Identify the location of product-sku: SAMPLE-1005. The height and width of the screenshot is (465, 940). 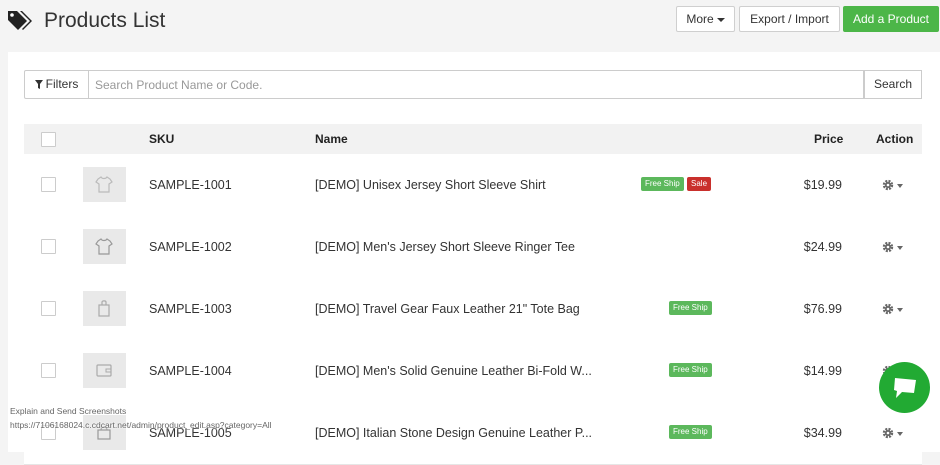
(190, 433).